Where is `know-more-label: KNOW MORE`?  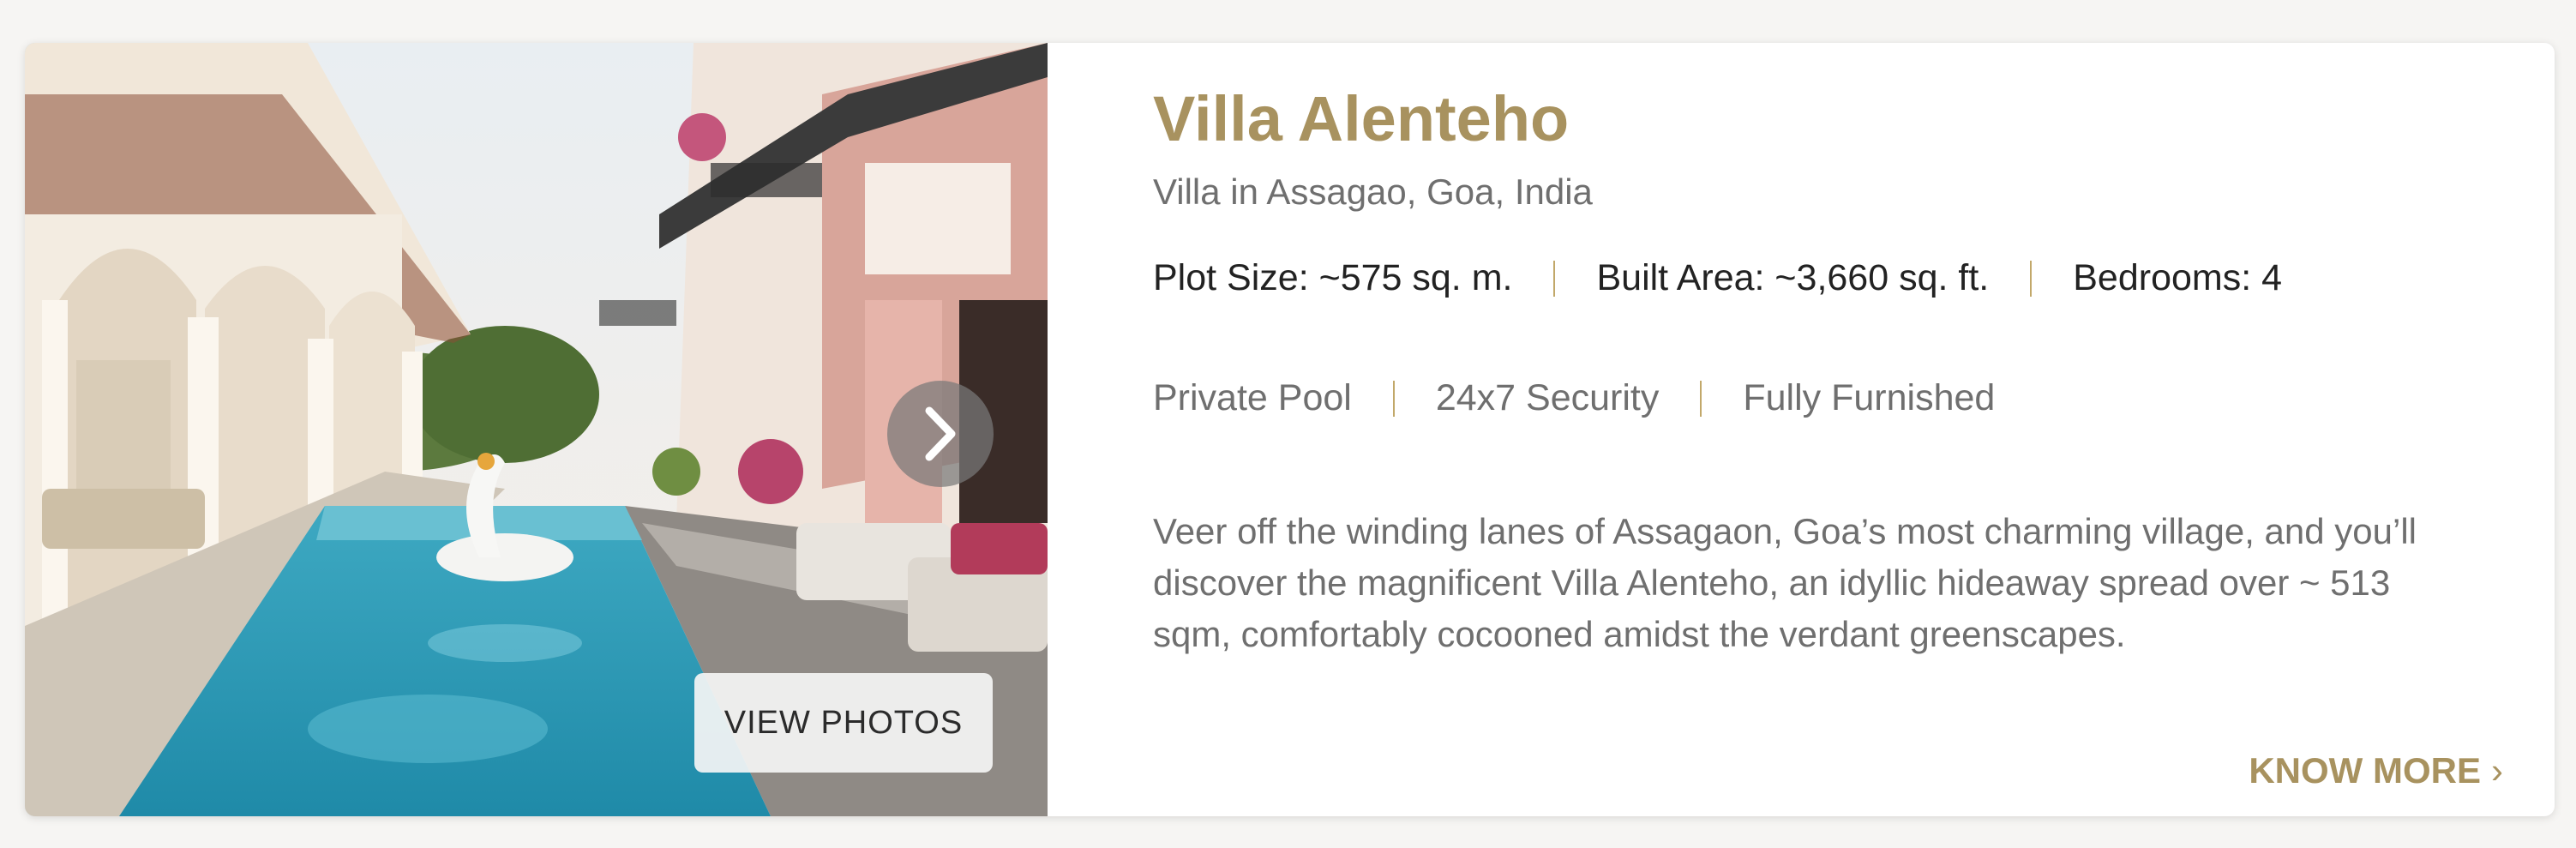 know-more-label: KNOW MORE is located at coordinates (2365, 770).